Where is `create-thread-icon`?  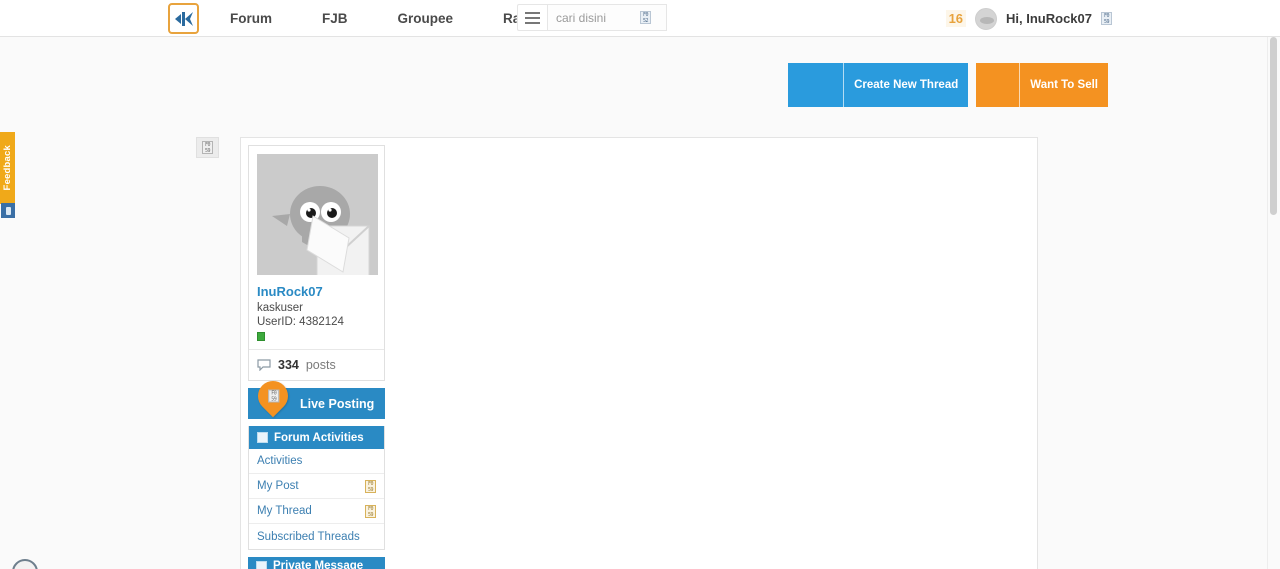 create-thread-icon is located at coordinates (816, 85).